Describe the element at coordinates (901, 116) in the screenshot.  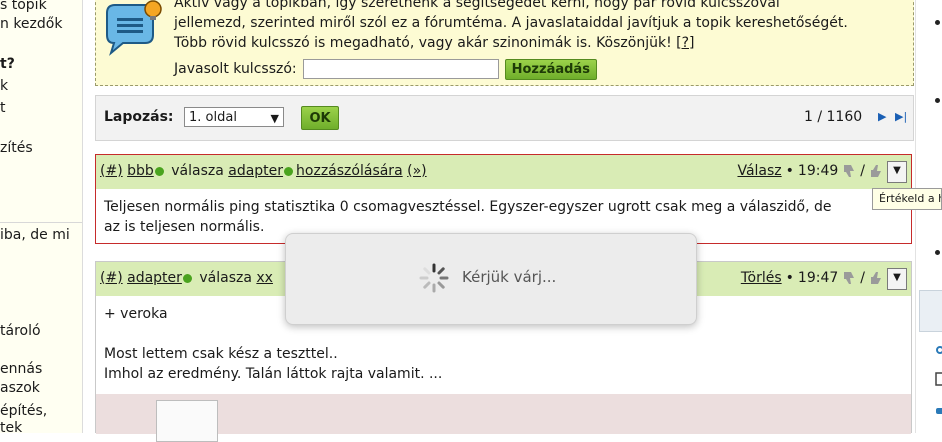
I see `last-page-icon: ▶|` at that location.